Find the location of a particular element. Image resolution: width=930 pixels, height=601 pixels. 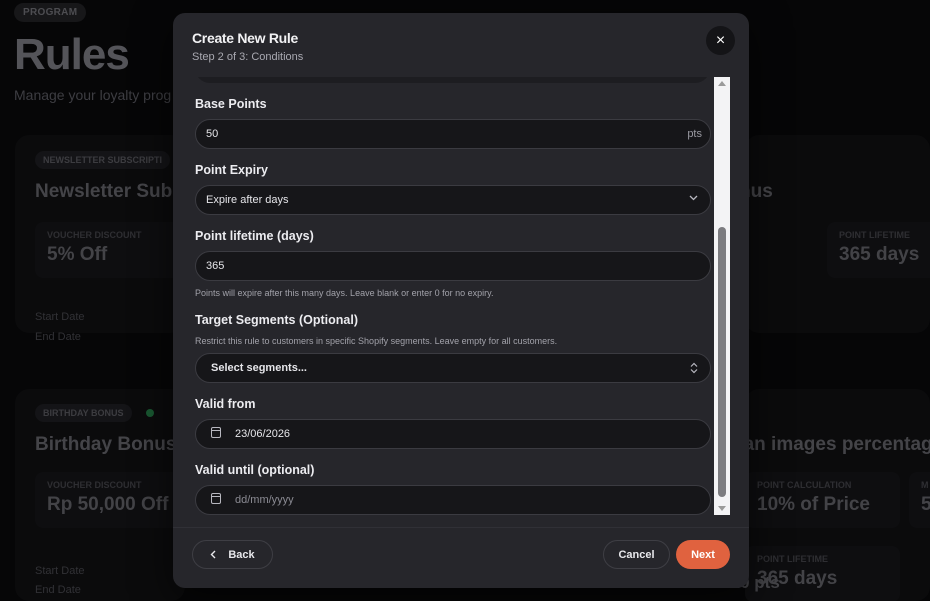

scroll-down-arrow-icon is located at coordinates (722, 508).